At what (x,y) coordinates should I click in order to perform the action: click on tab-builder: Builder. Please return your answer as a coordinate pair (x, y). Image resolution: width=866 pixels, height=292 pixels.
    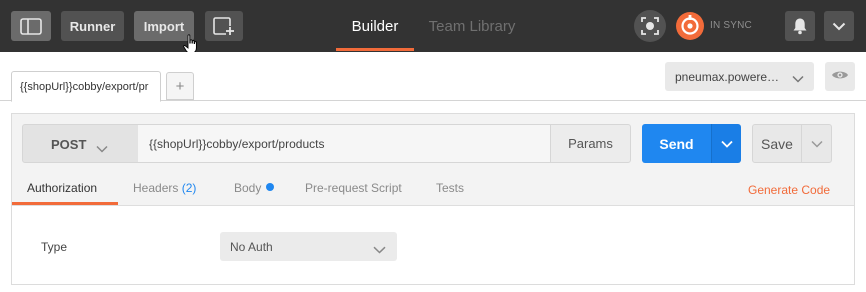
    Looking at the image, I should click on (375, 26).